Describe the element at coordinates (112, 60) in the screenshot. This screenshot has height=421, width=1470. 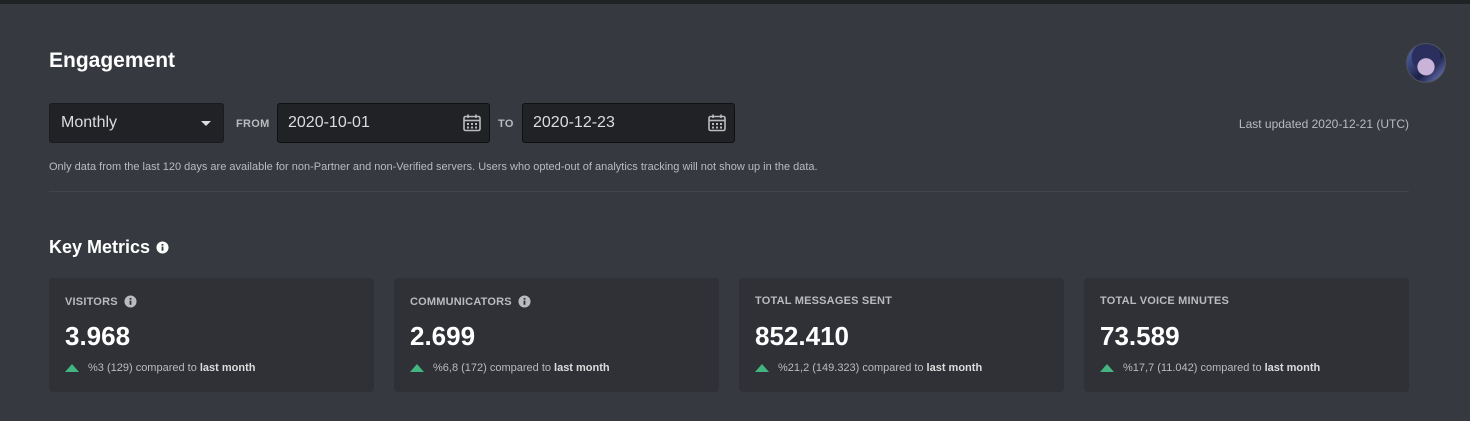
I see `page-title: Engagement` at that location.